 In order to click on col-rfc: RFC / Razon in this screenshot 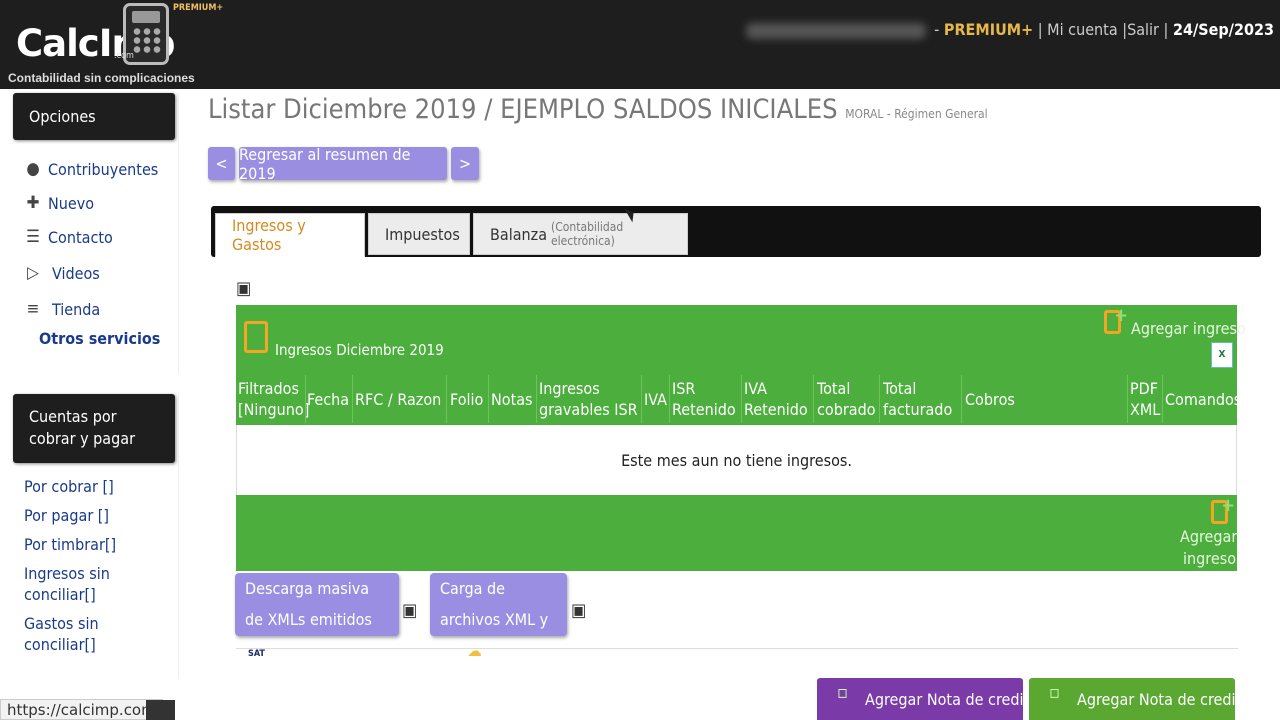, I will do `click(400, 399)`.